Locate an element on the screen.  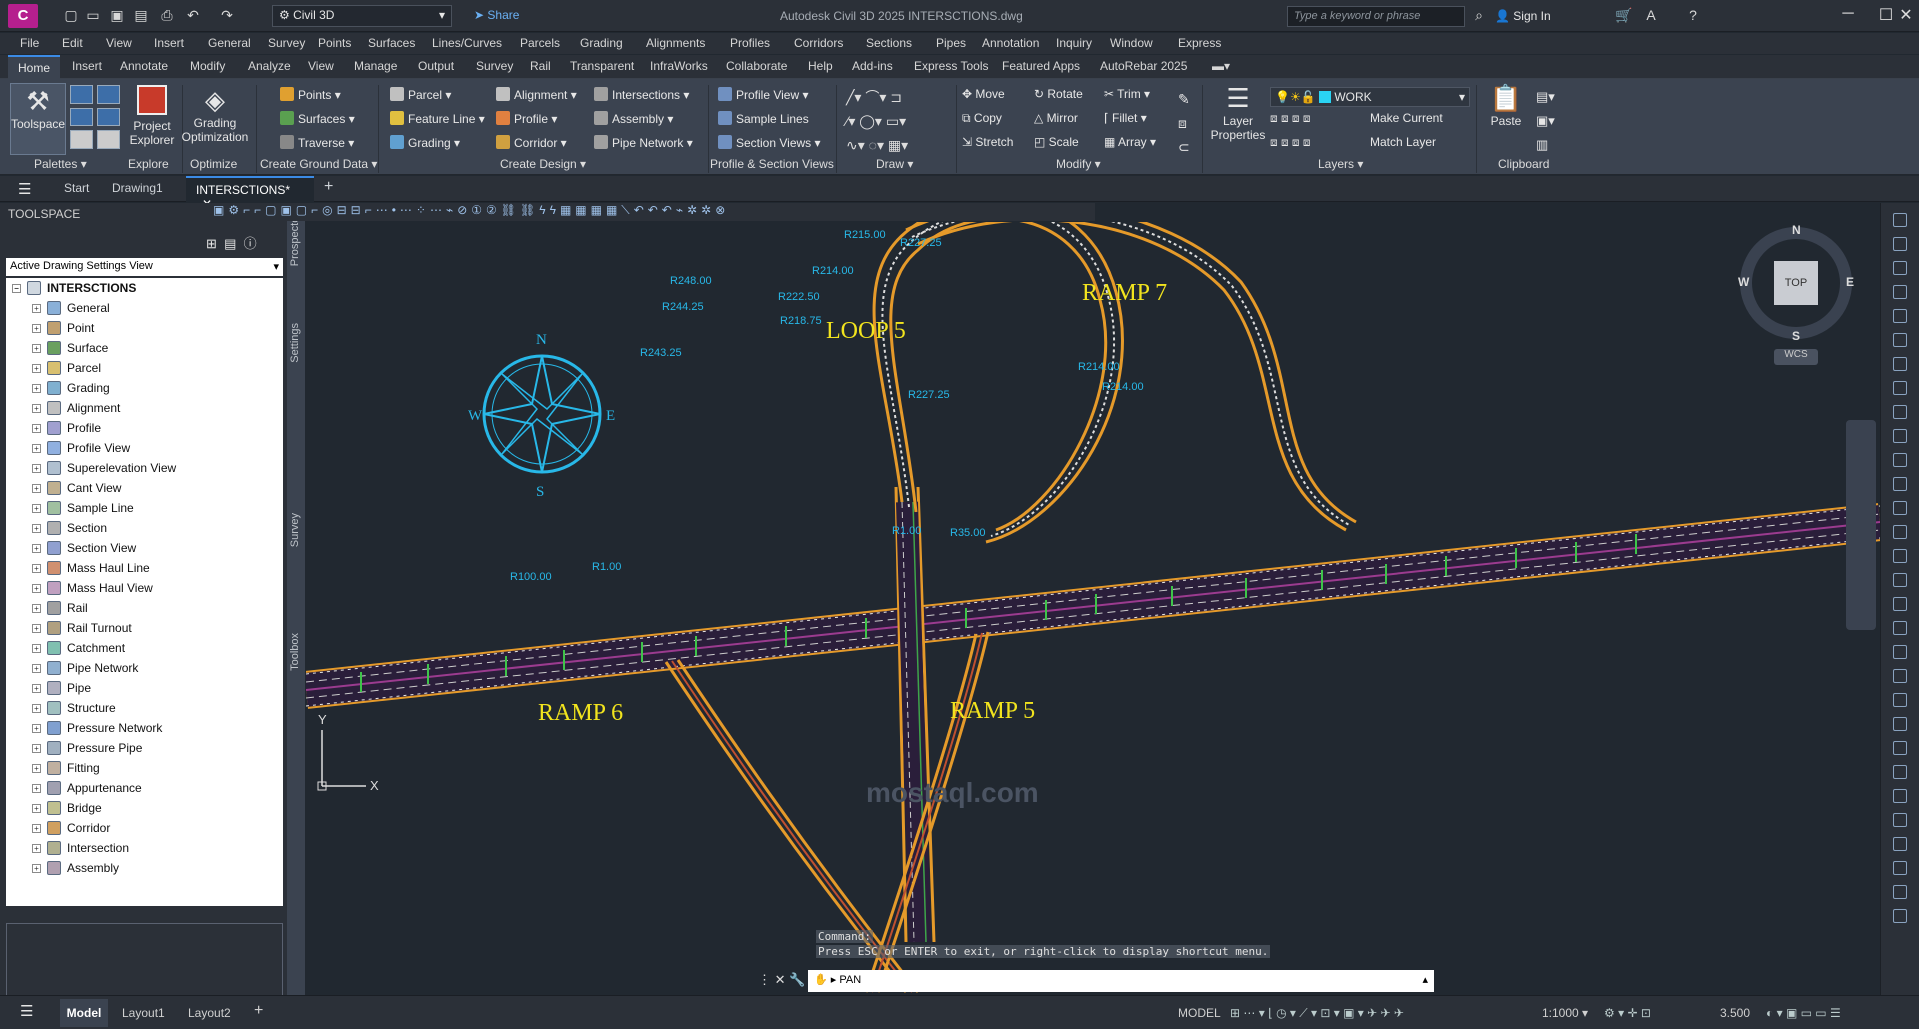
panel-create-ground-data: Create Ground Data ▾ is located at coordinates (318, 164).